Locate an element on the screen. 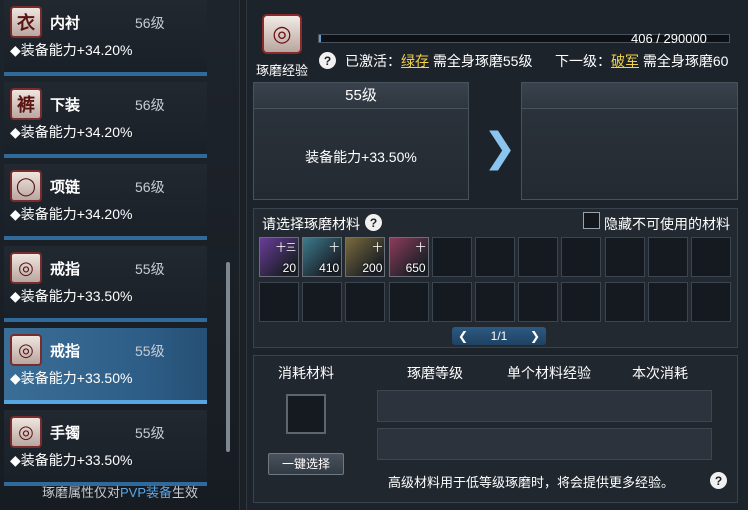 The height and width of the screenshot is (510, 748). header-consume-material: 消耗材料 is located at coordinates (306, 373).